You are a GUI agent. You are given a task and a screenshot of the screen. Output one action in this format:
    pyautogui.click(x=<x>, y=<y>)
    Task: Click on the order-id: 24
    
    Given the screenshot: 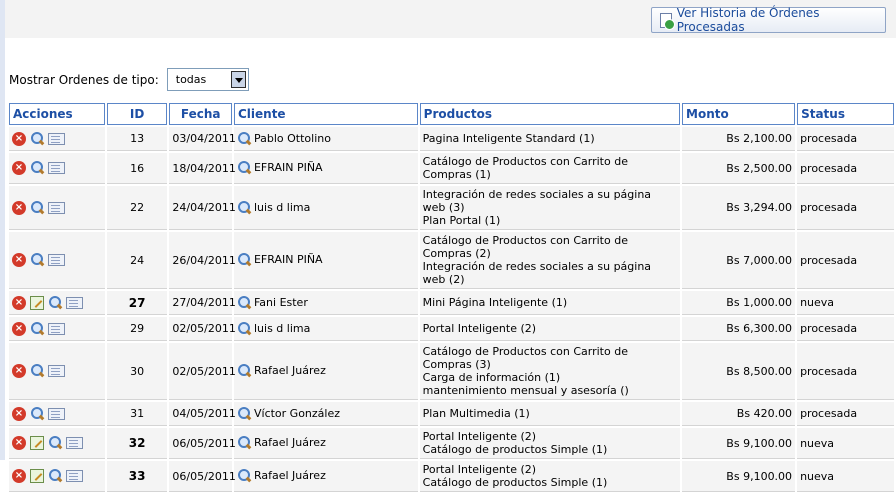 What is the action you would take?
    pyautogui.click(x=137, y=260)
    